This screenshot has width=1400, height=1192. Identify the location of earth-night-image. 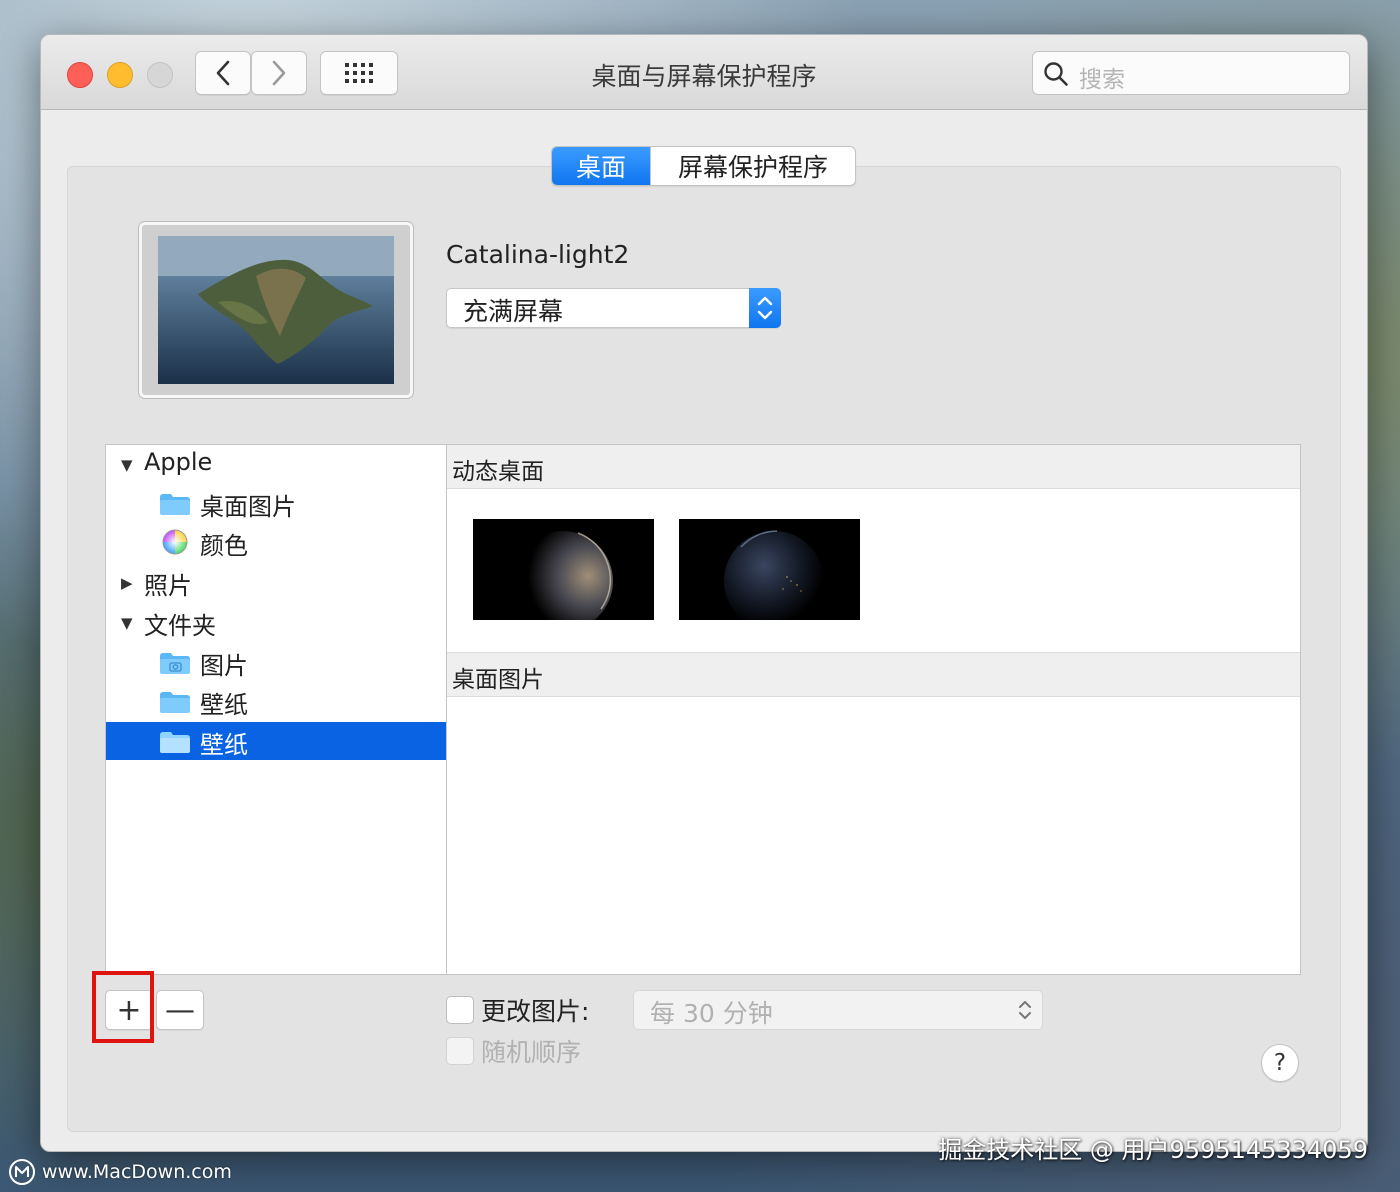
(774, 575).